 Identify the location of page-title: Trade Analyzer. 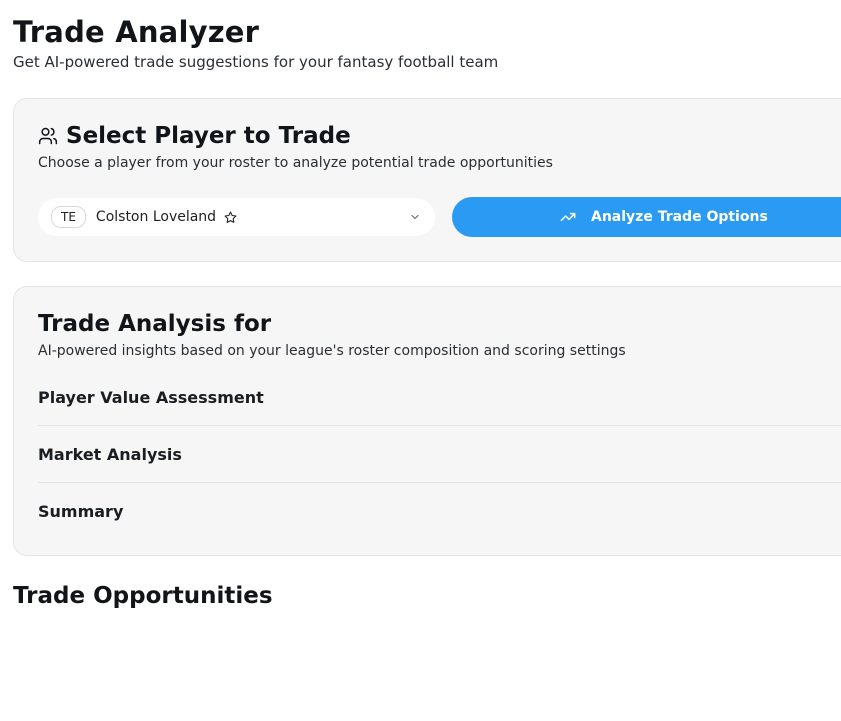
(136, 32).